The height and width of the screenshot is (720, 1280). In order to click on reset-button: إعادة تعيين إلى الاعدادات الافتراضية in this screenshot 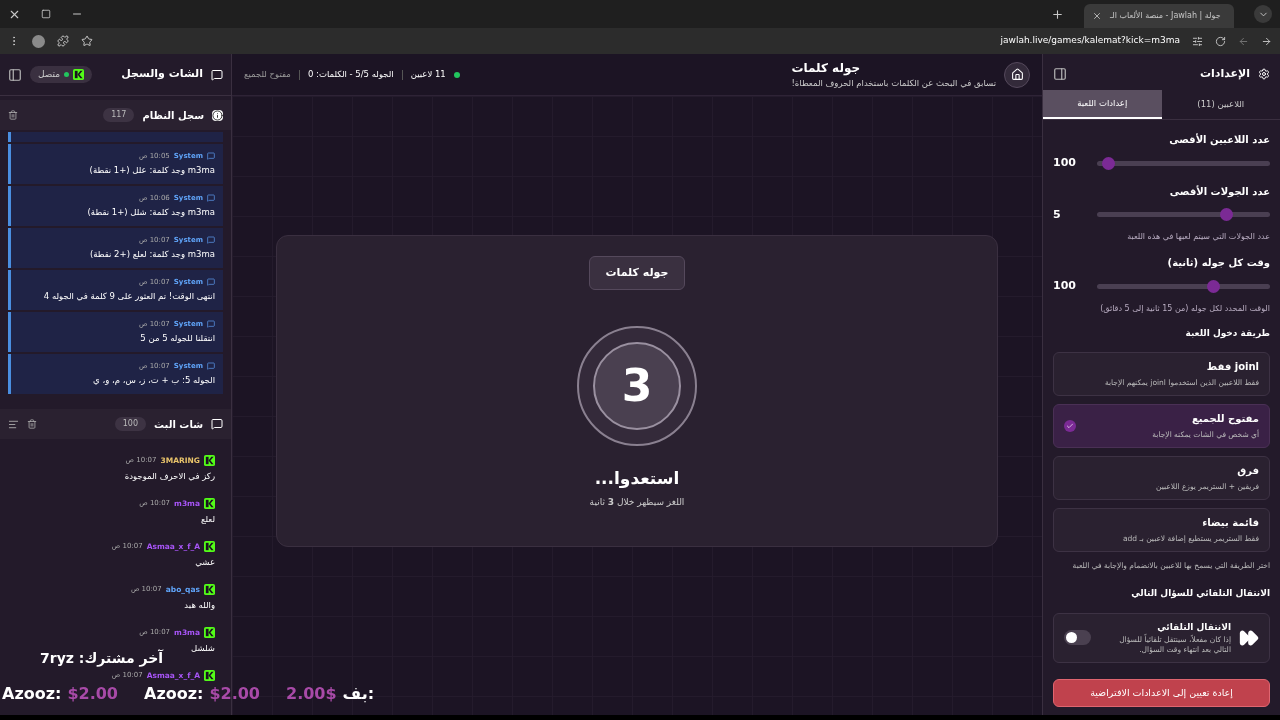, I will do `click(1161, 693)`.